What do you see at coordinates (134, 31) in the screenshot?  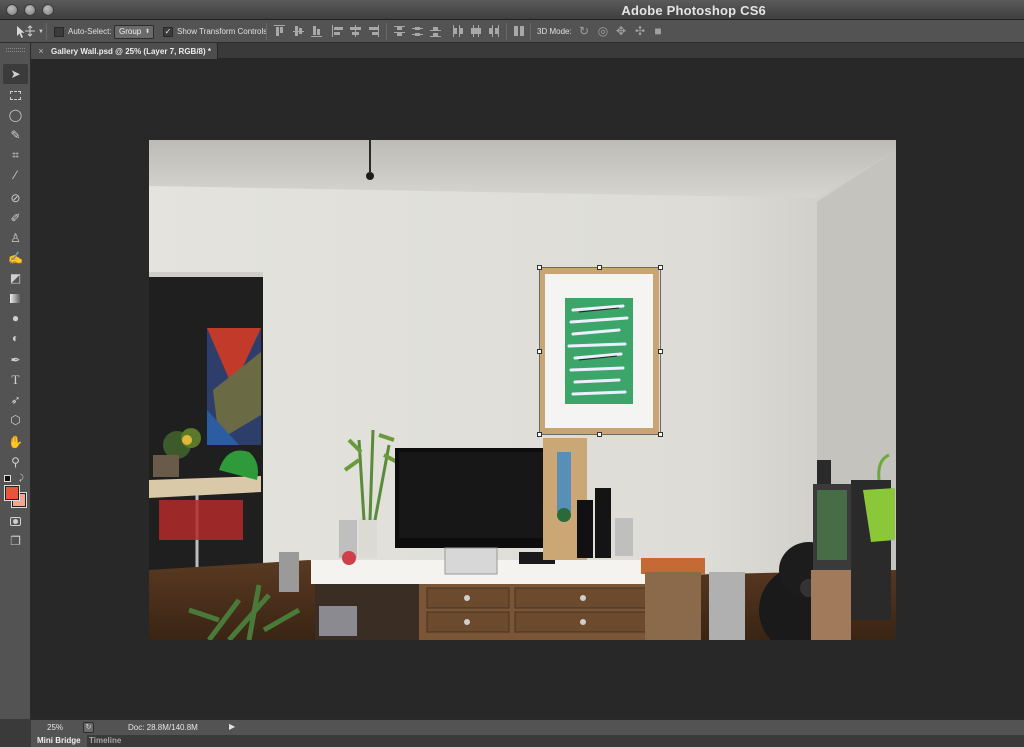 I see `auto-select-target-dropdown: Group ⬍` at bounding box center [134, 31].